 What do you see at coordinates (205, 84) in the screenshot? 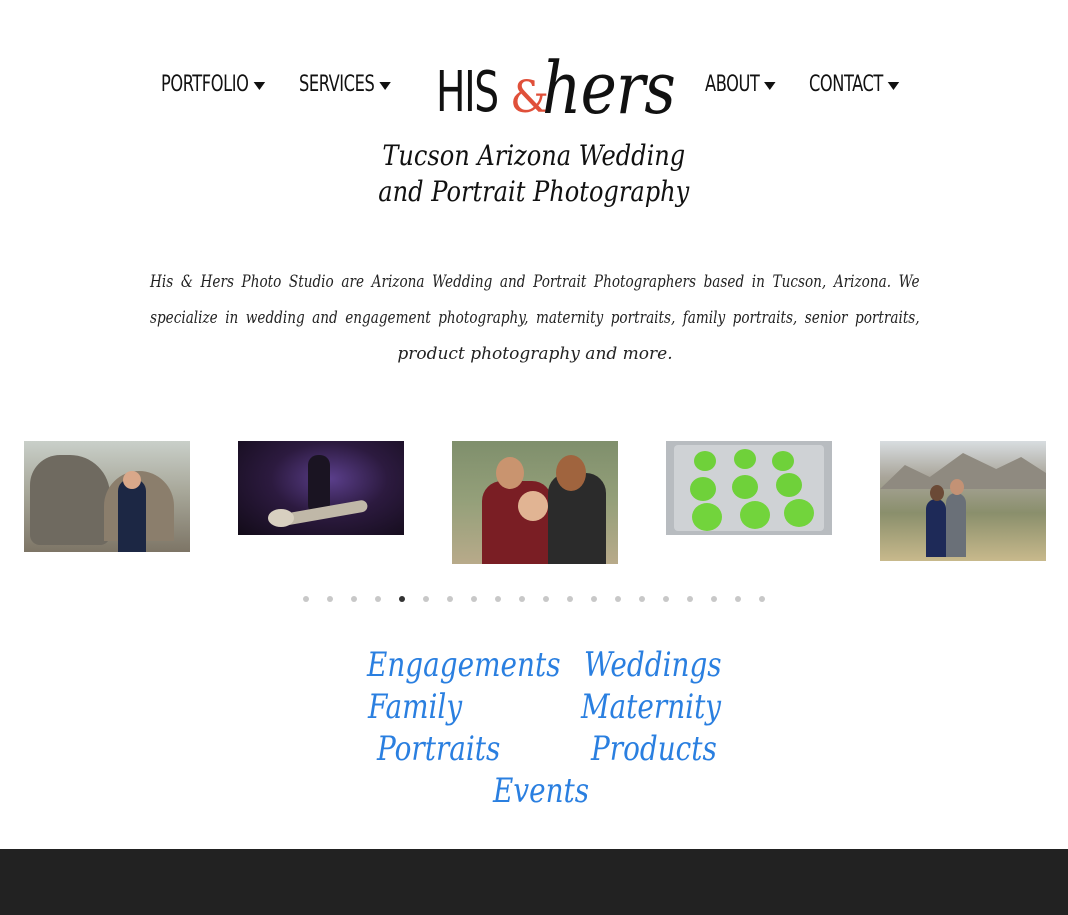
I see `nav-portfolio-label: PORTFOLIO` at bounding box center [205, 84].